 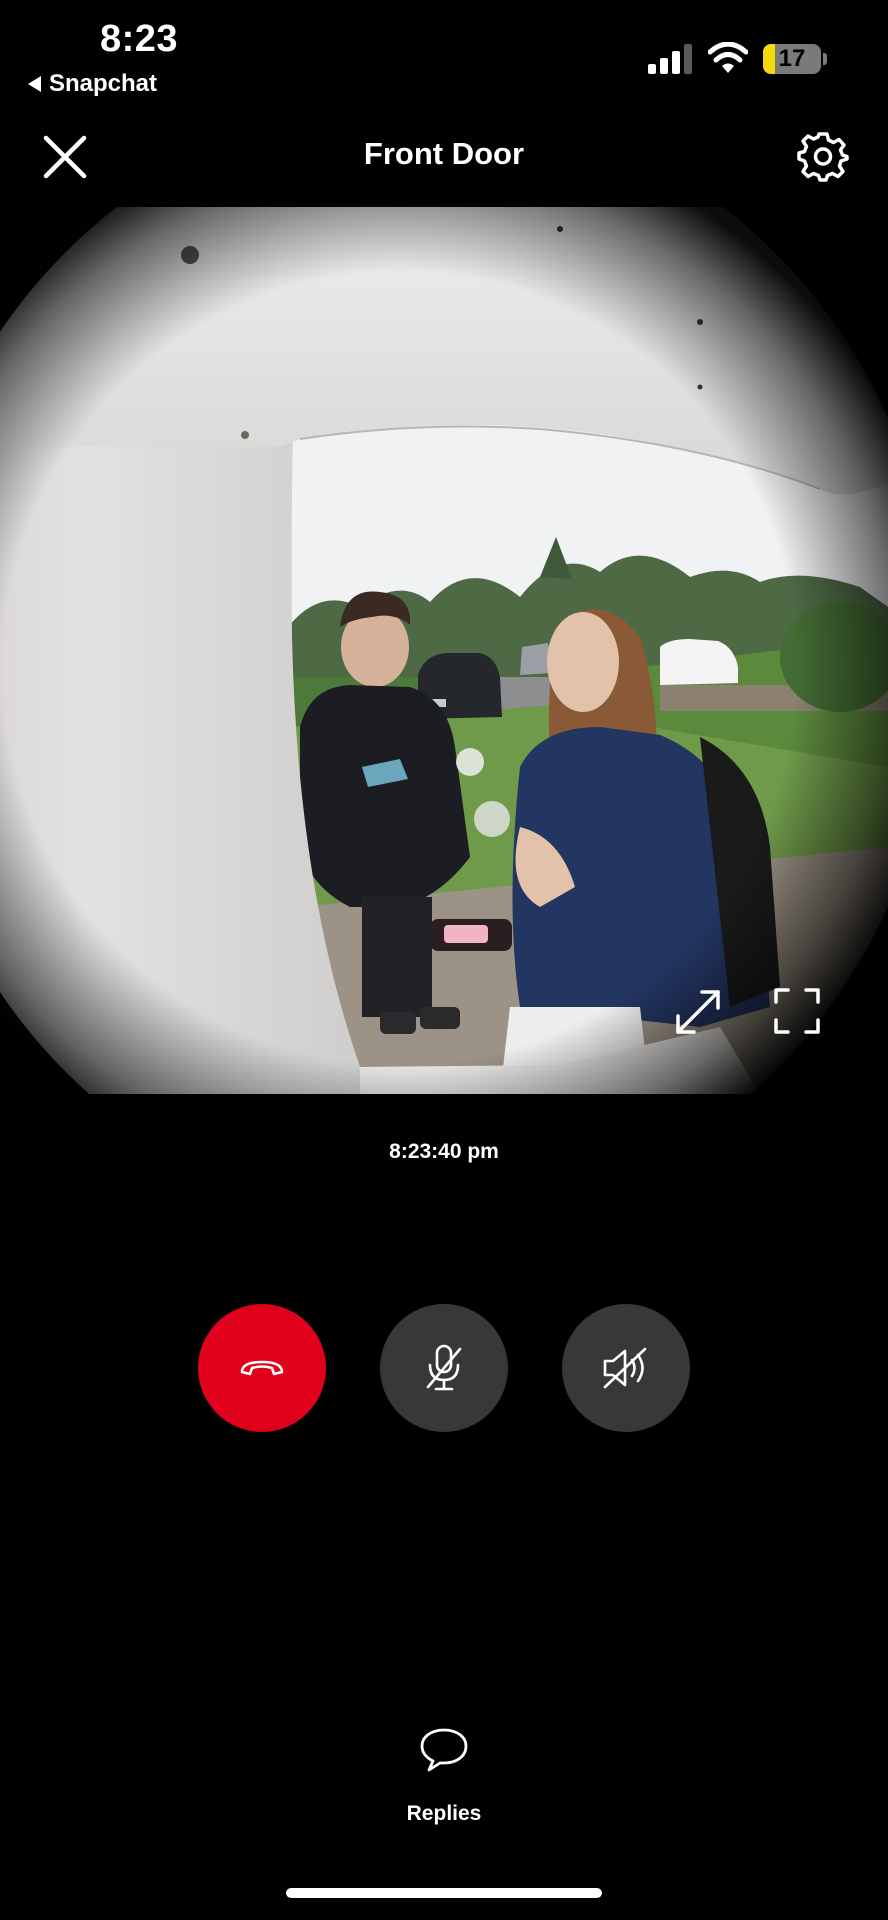 I want to click on hang-up-button, so click(x=262, y=1368).